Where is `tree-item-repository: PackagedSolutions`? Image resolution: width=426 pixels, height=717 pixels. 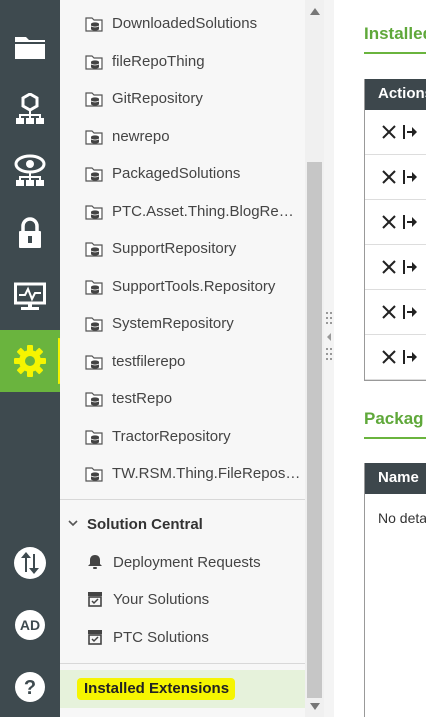
tree-item-repository: PackagedSolutions is located at coordinates (182, 173).